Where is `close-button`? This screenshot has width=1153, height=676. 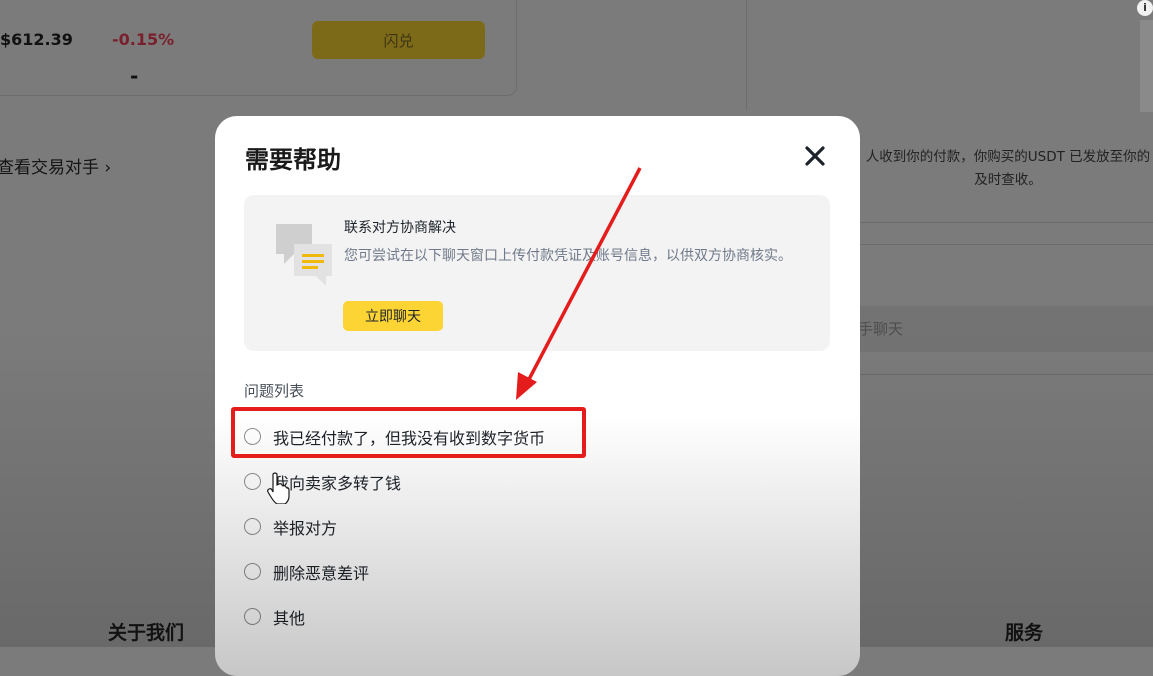
close-button is located at coordinates (815, 156).